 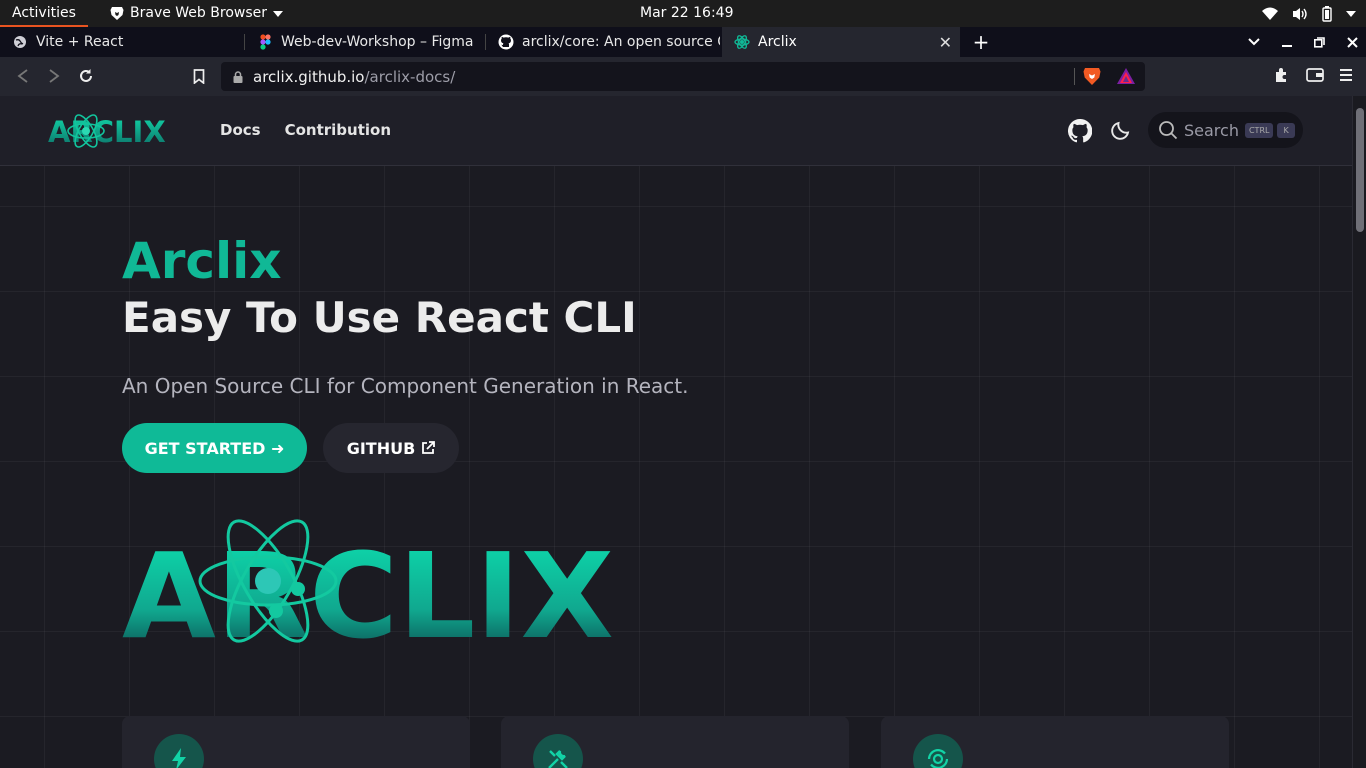 I want to click on search-button: Search CTRL K, so click(x=1225, y=130).